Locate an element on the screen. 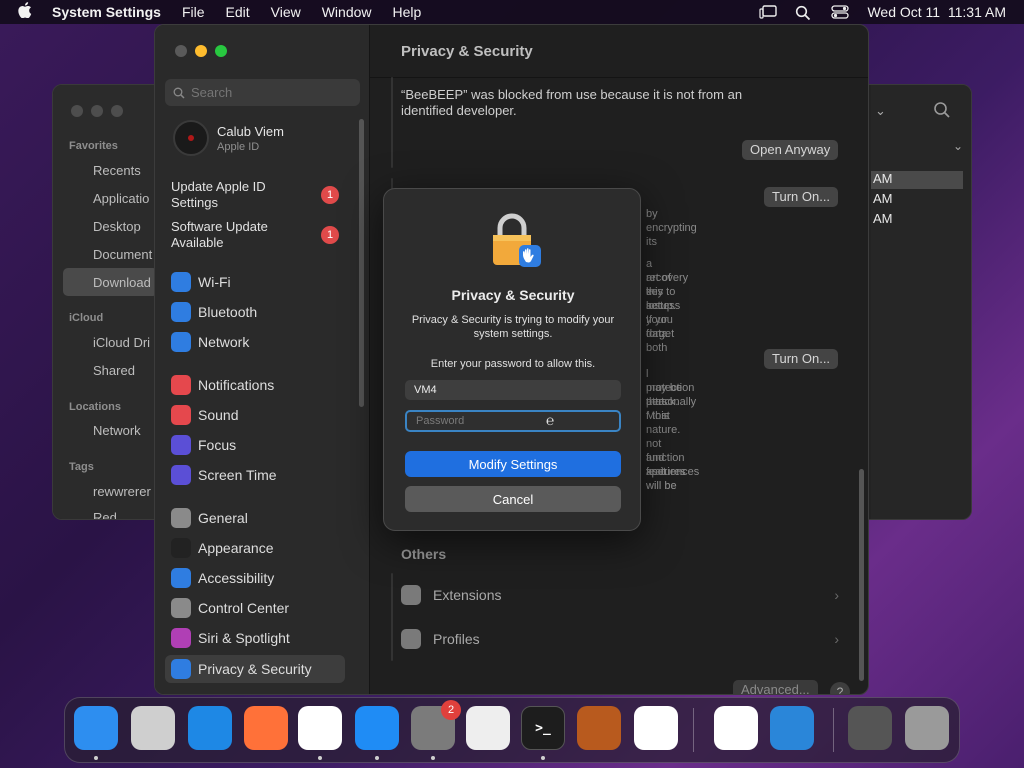  sidebar-item-accessibility: Accessibility is located at coordinates (222, 578).